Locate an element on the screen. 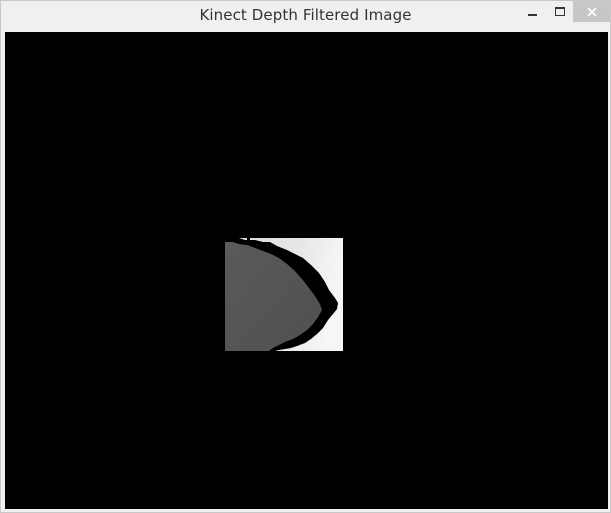 This screenshot has height=513, width=611. minimize-icon is located at coordinates (532, 14).